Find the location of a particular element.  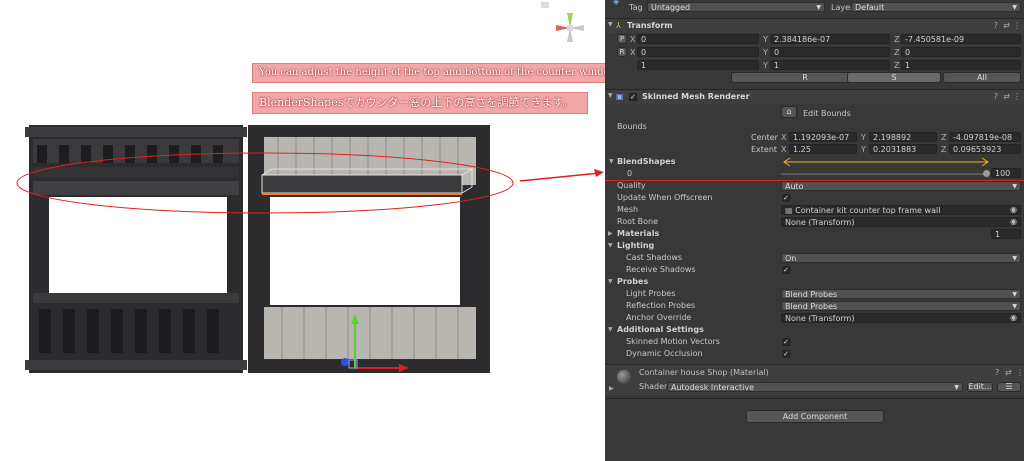

update-offscreen-row: Update When Offscreen ✓ is located at coordinates (814, 198).